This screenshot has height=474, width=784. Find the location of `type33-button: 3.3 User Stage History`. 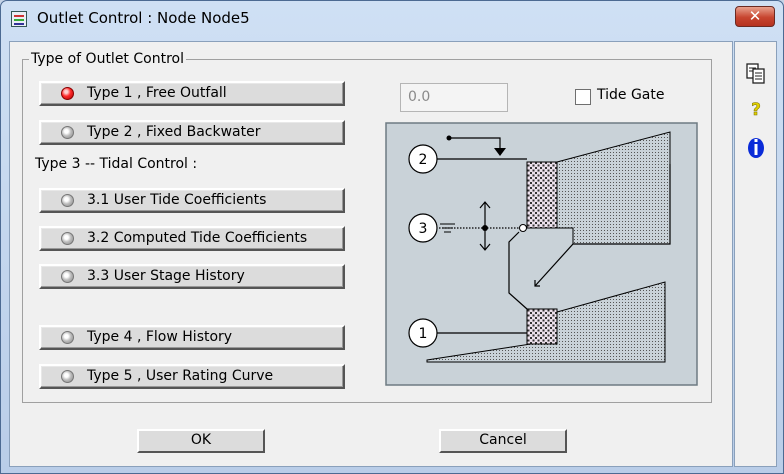

type33-button: 3.3 User Stage History is located at coordinates (192, 276).